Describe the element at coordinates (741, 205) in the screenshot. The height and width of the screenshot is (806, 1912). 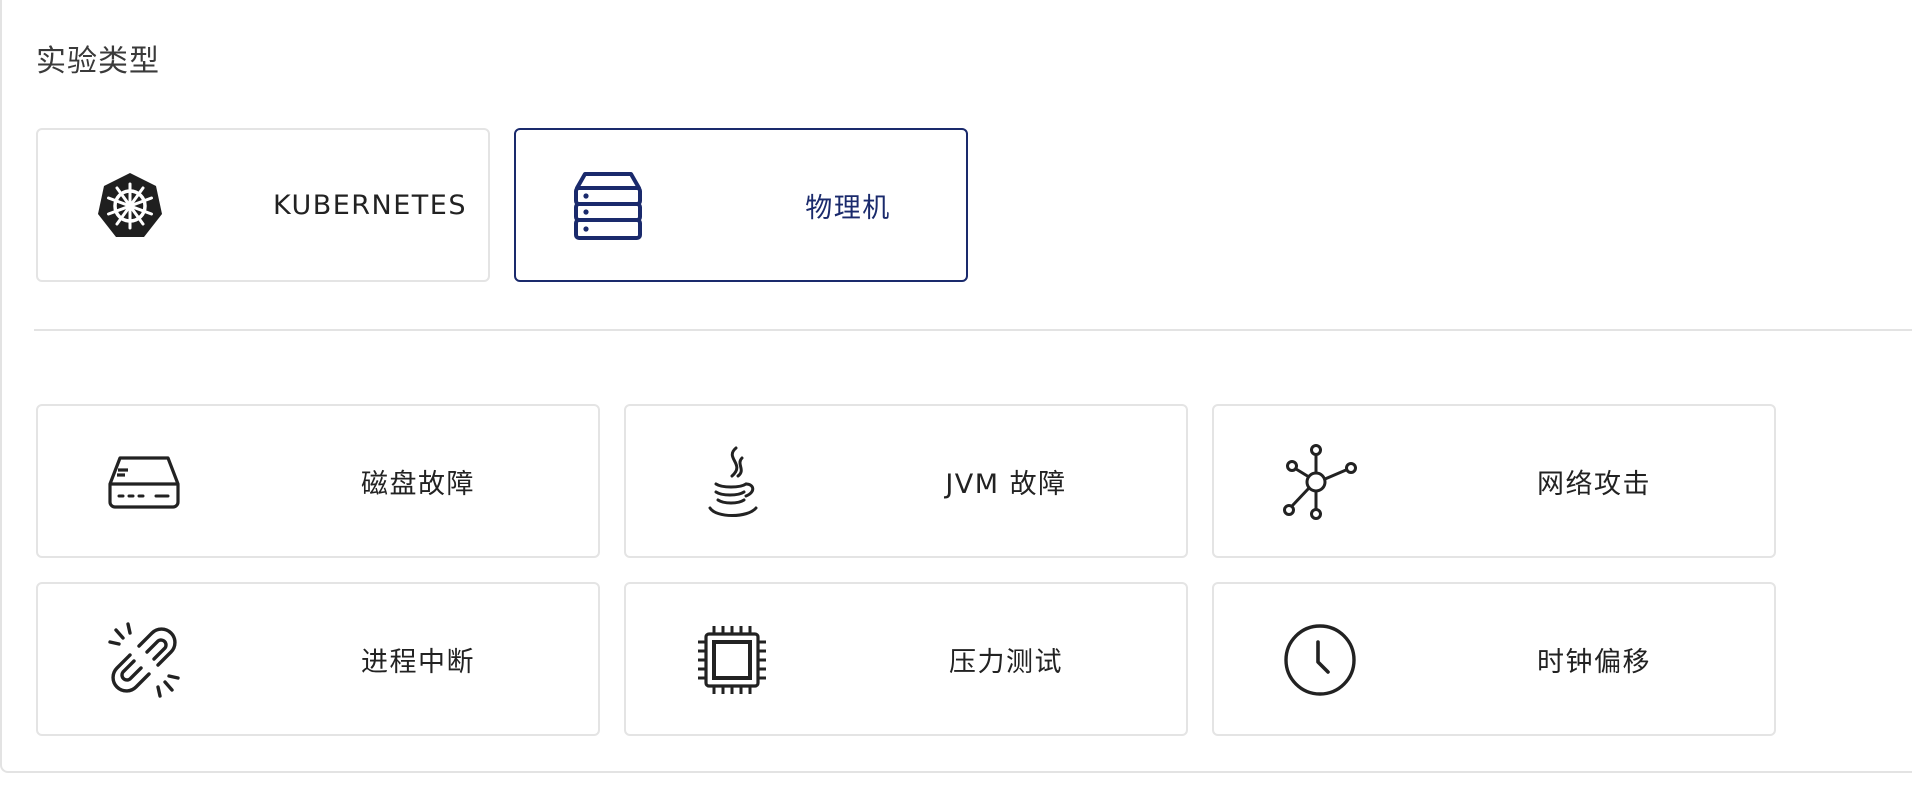
I see `type-card-physical-machine: 物理机` at that location.